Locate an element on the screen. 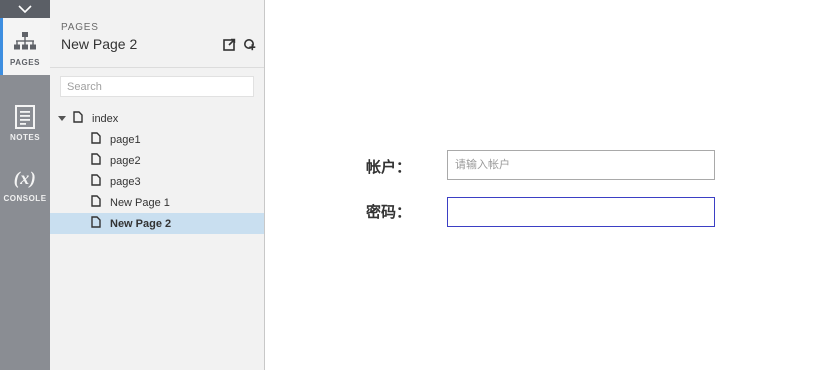 The width and height of the screenshot is (818, 370). tree-item-label: New Page 1 is located at coordinates (140, 202).